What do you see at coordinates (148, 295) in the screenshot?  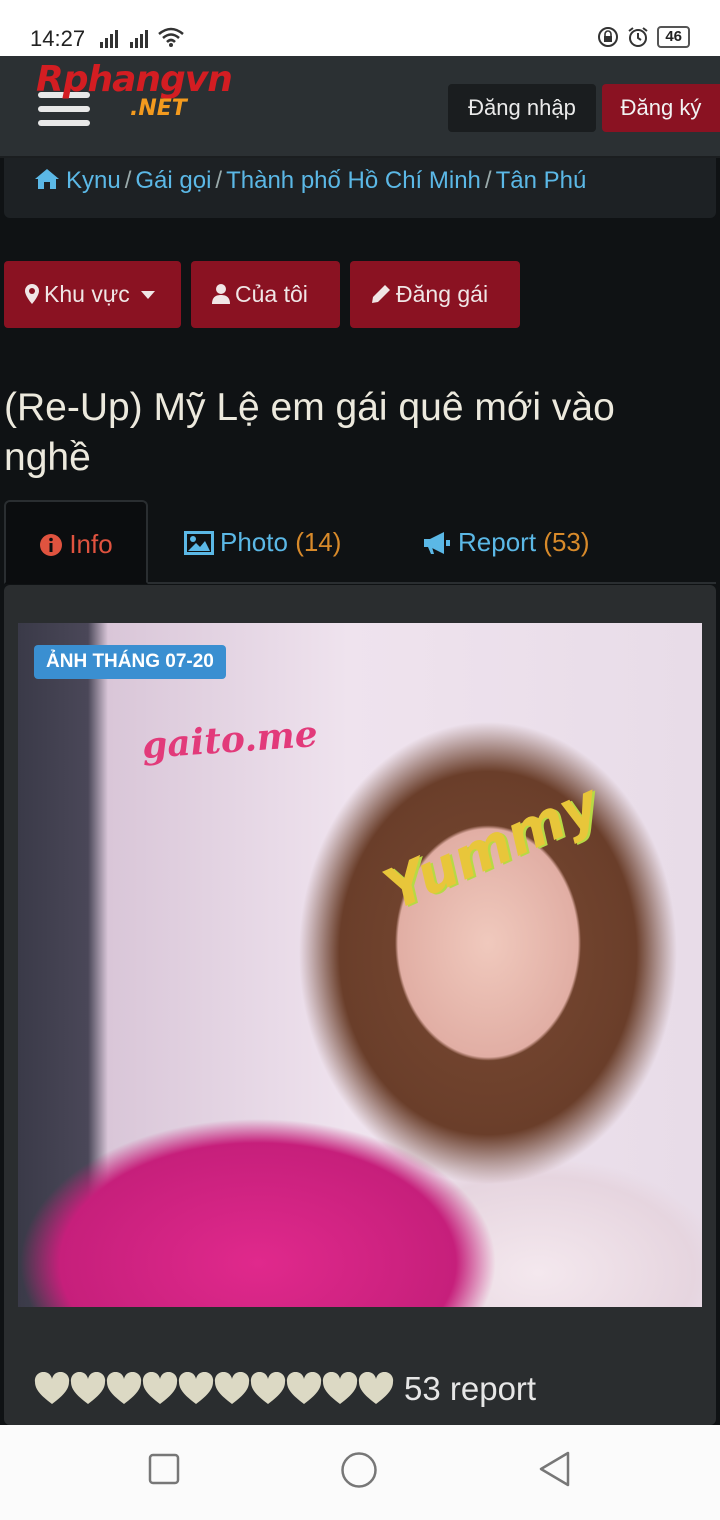 I see `caret-down-icon` at bounding box center [148, 295].